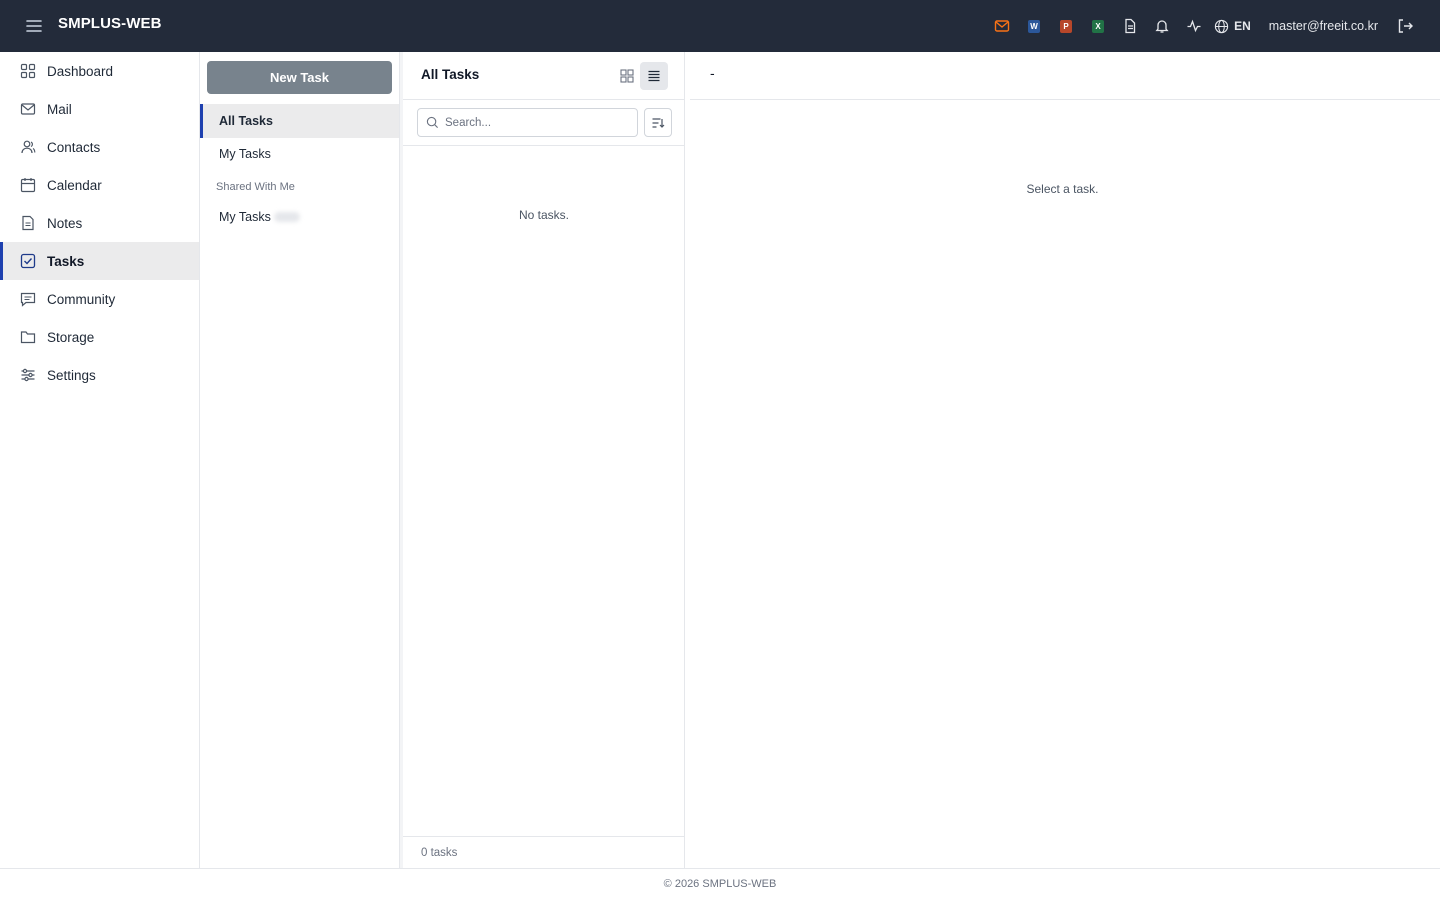 This screenshot has height=900, width=1440. Describe the element at coordinates (1213, 26) in the screenshot. I see `top-actions: W P X EN master@freeit.co.kr` at that location.